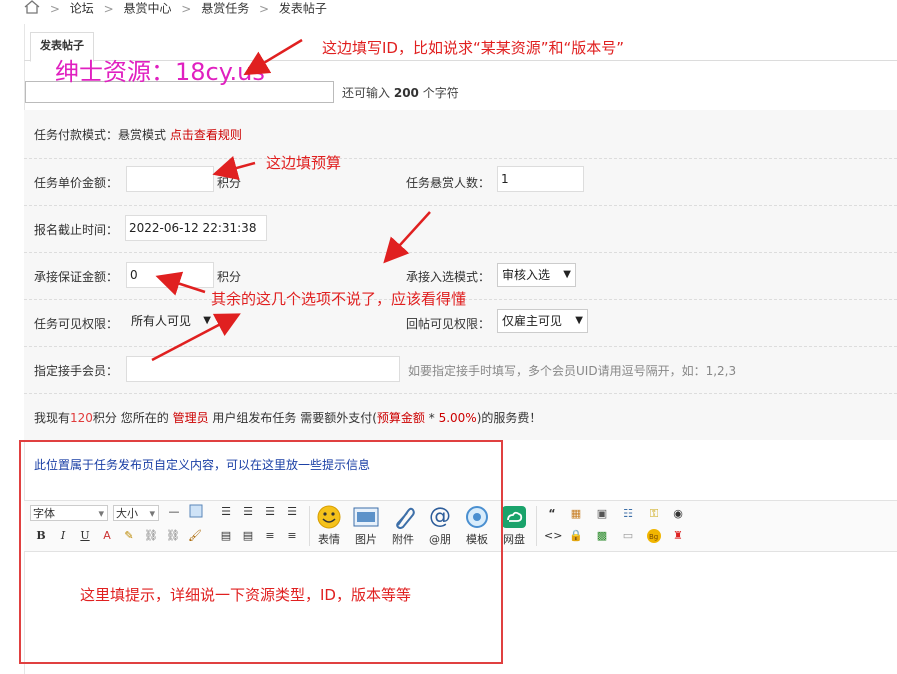 The height and width of the screenshot is (674, 897). I want to click on arrow-budget, so click(234, 168).